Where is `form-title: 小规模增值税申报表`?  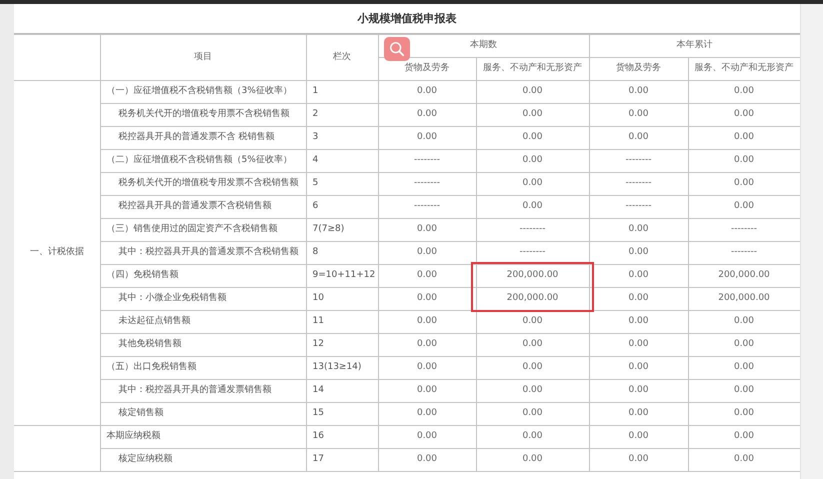 form-title: 小规模增值税申报表 is located at coordinates (407, 19).